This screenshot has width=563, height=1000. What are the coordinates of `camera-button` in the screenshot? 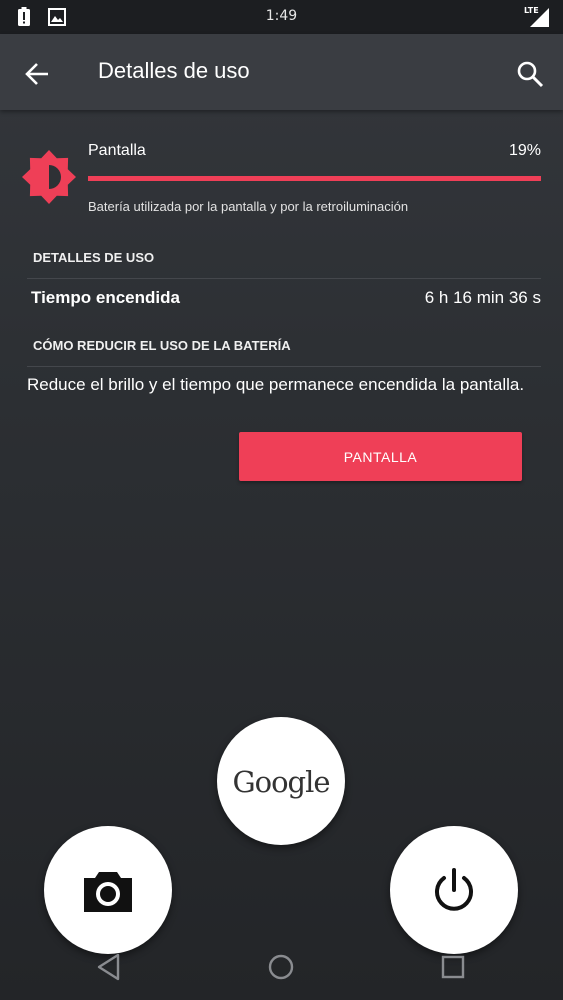 It's located at (108, 890).